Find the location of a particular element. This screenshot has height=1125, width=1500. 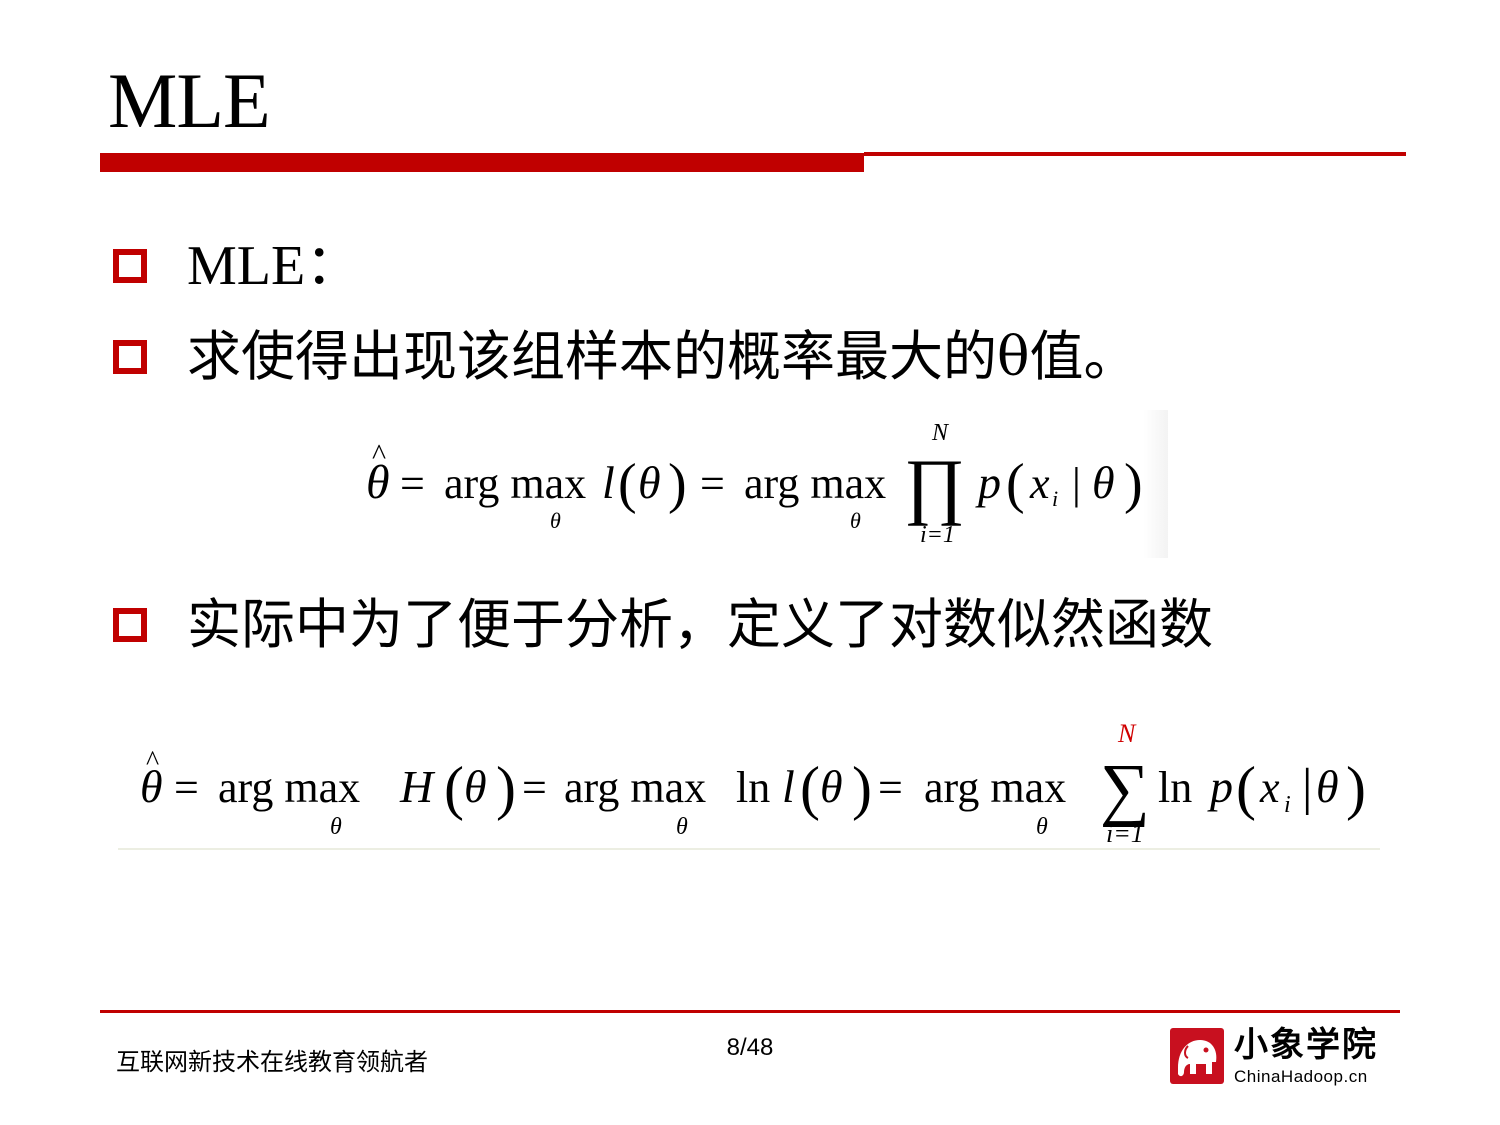

bullet-text: MLE： is located at coordinates (274, 266).